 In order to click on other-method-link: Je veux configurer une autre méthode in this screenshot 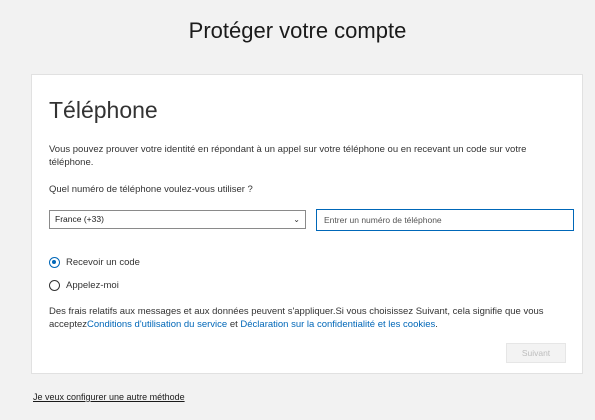, I will do `click(109, 397)`.